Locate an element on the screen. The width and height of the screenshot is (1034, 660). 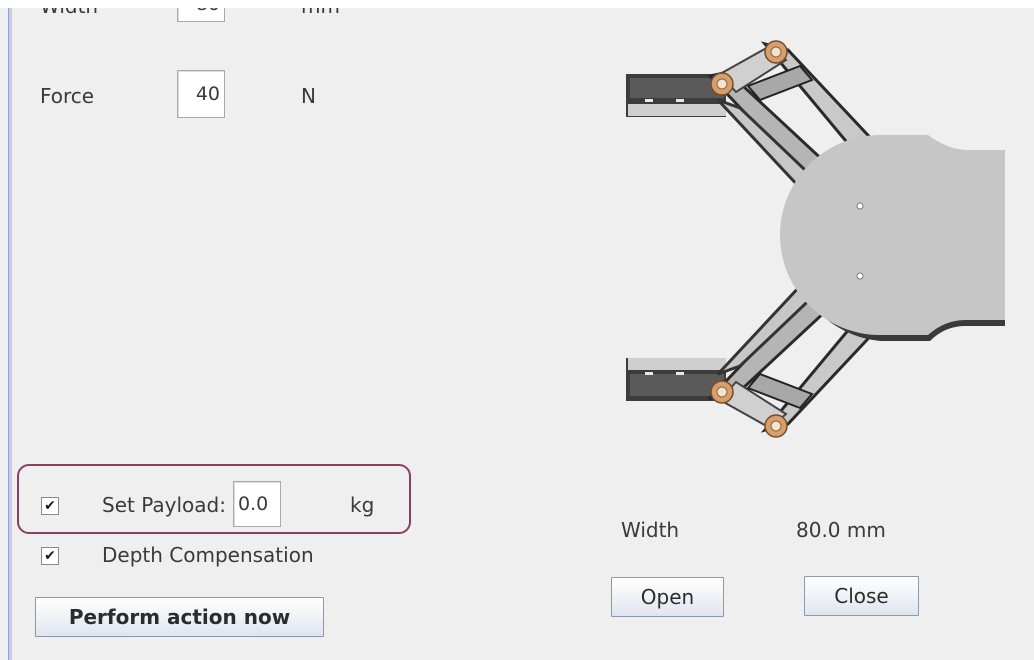
status-width-value: 80.0 mm is located at coordinates (841, 530).